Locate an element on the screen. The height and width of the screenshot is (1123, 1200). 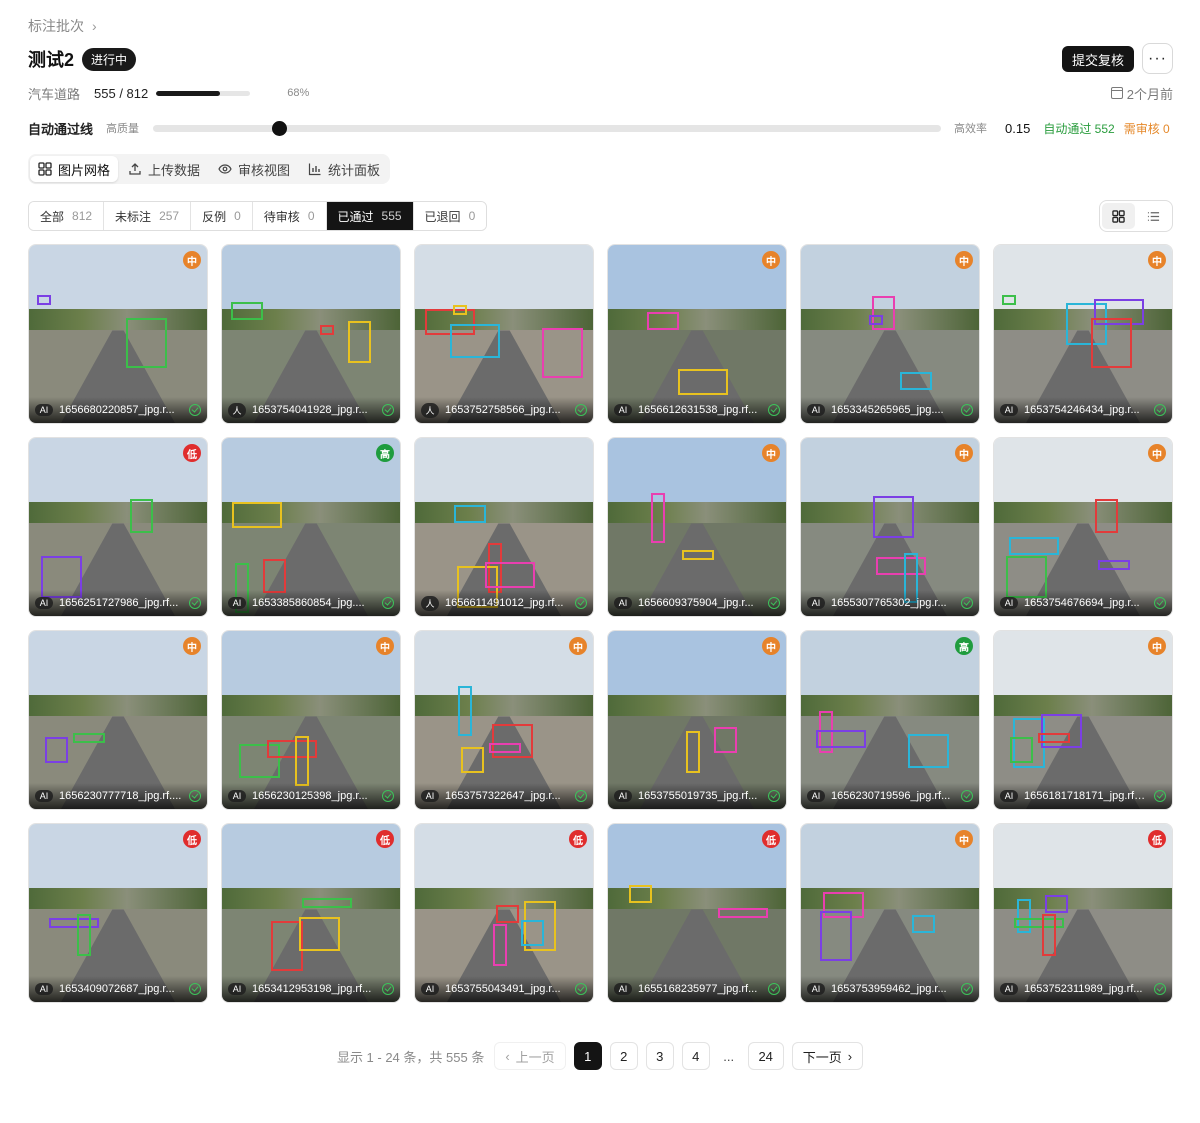
updated-time-text: 2个月前 is located at coordinates (1149, 94).